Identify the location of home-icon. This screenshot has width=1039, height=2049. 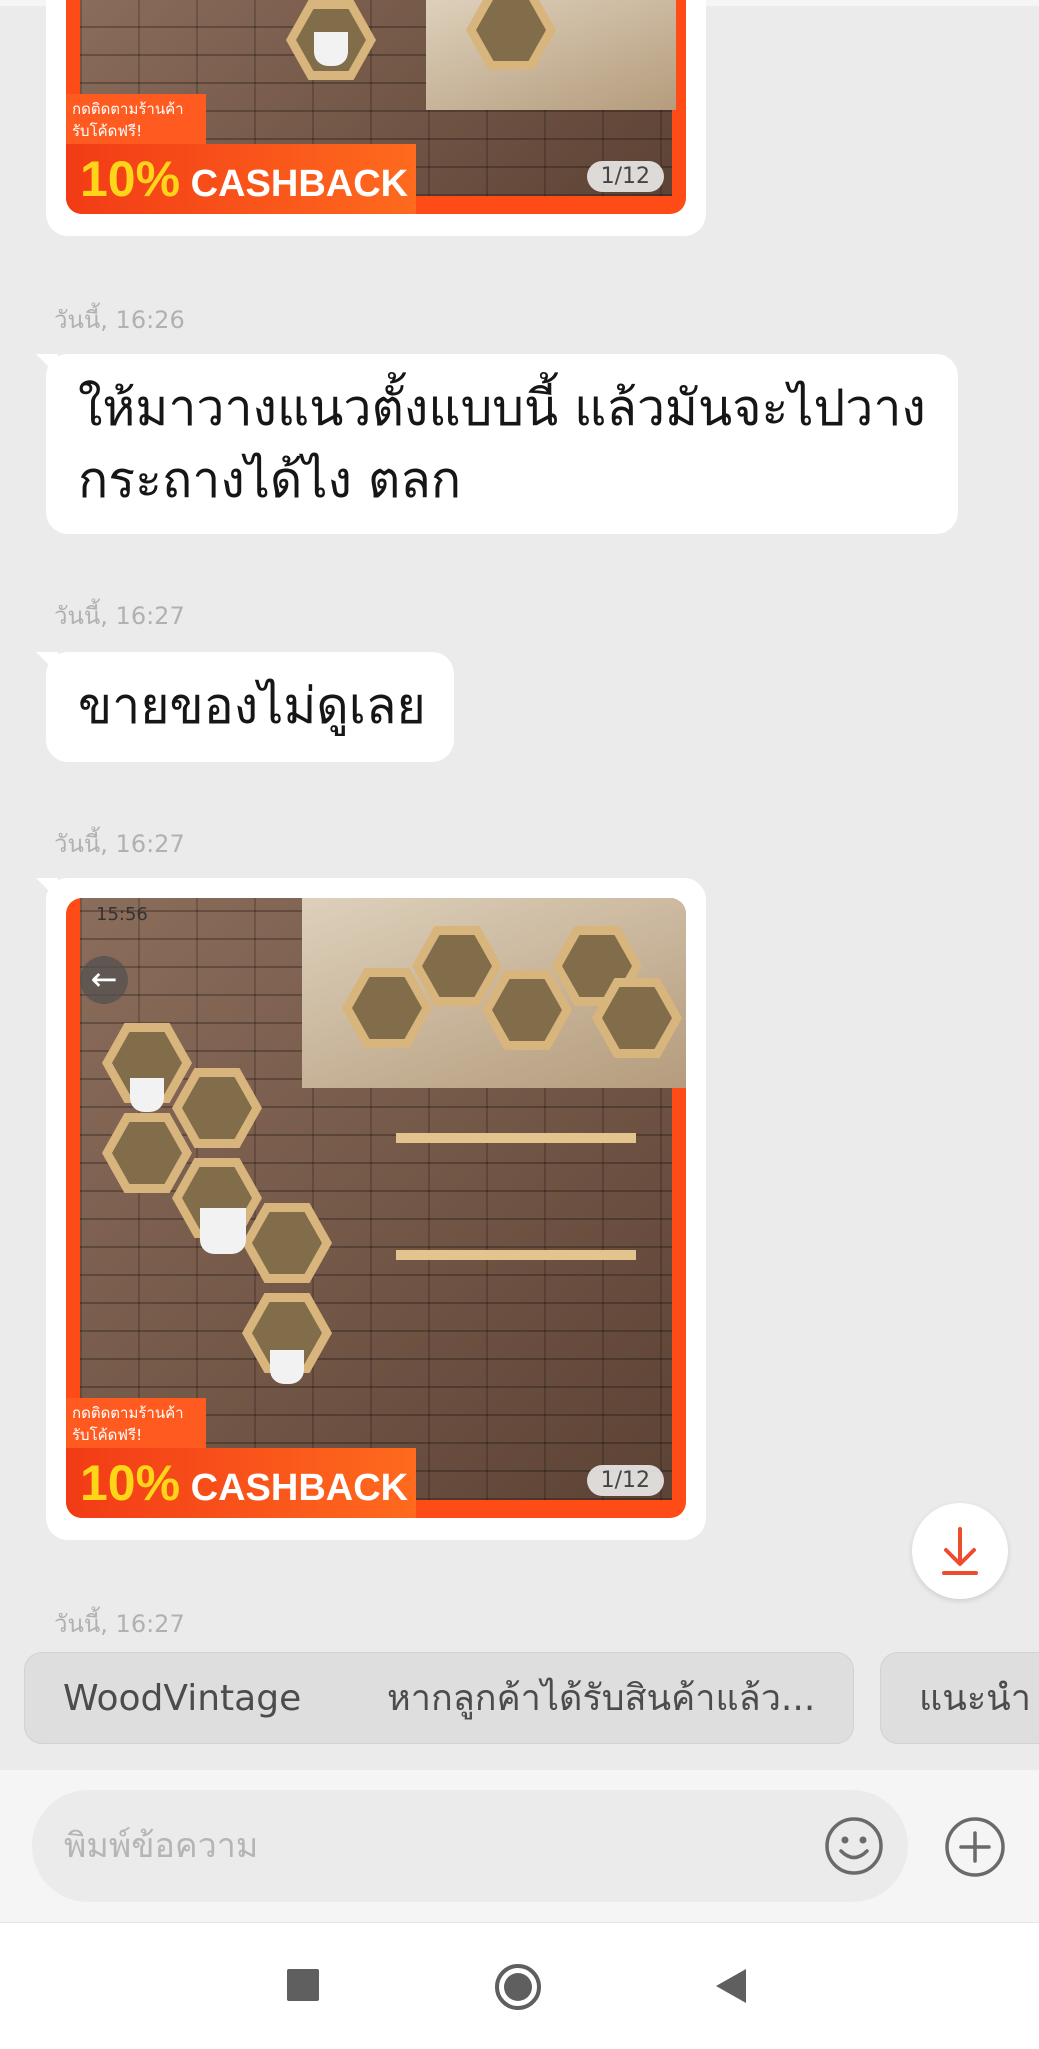
(518, 1987).